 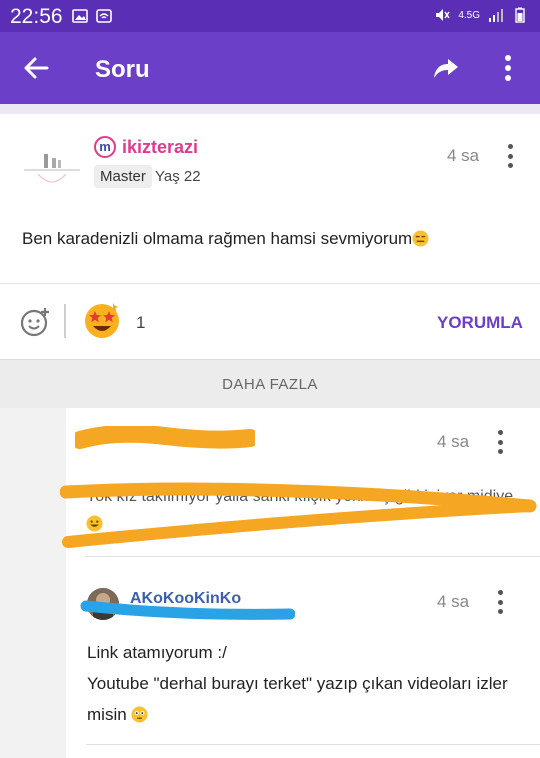 I want to click on load-more-button: DAHA FAZLA, so click(x=270, y=384).